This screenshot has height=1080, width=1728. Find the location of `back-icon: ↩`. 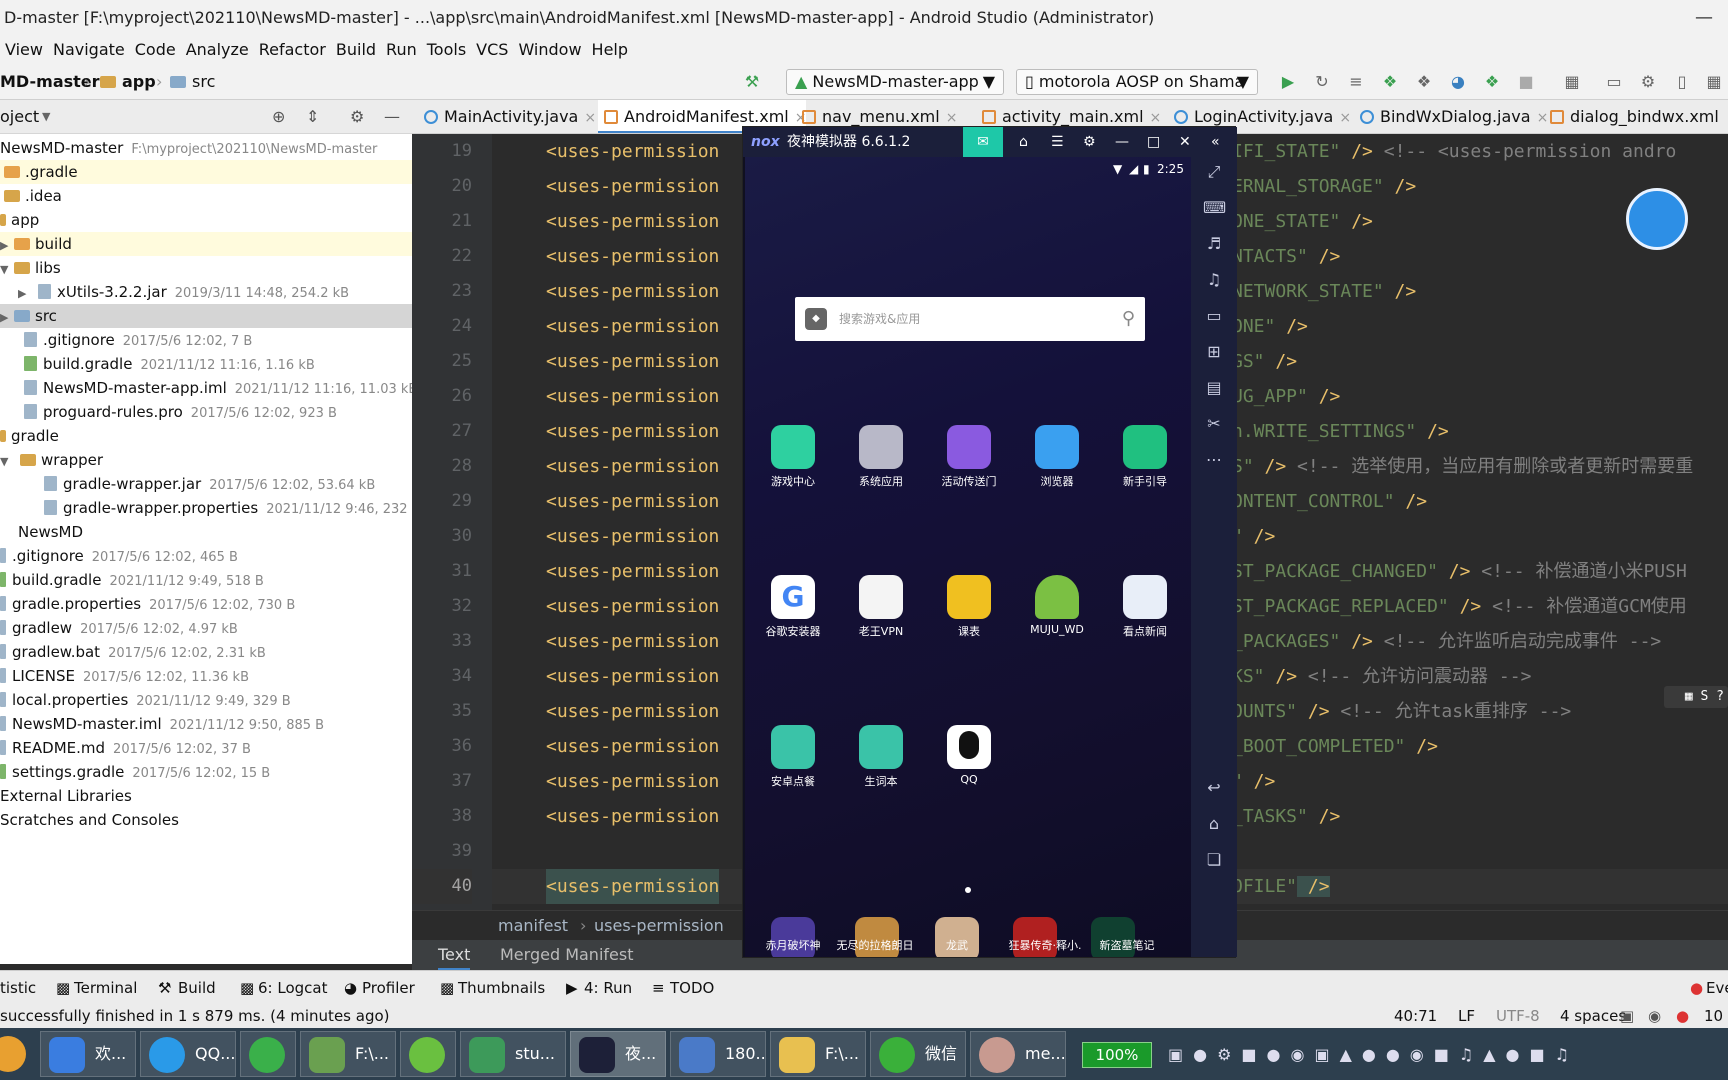

back-icon: ↩ is located at coordinates (1214, 788).